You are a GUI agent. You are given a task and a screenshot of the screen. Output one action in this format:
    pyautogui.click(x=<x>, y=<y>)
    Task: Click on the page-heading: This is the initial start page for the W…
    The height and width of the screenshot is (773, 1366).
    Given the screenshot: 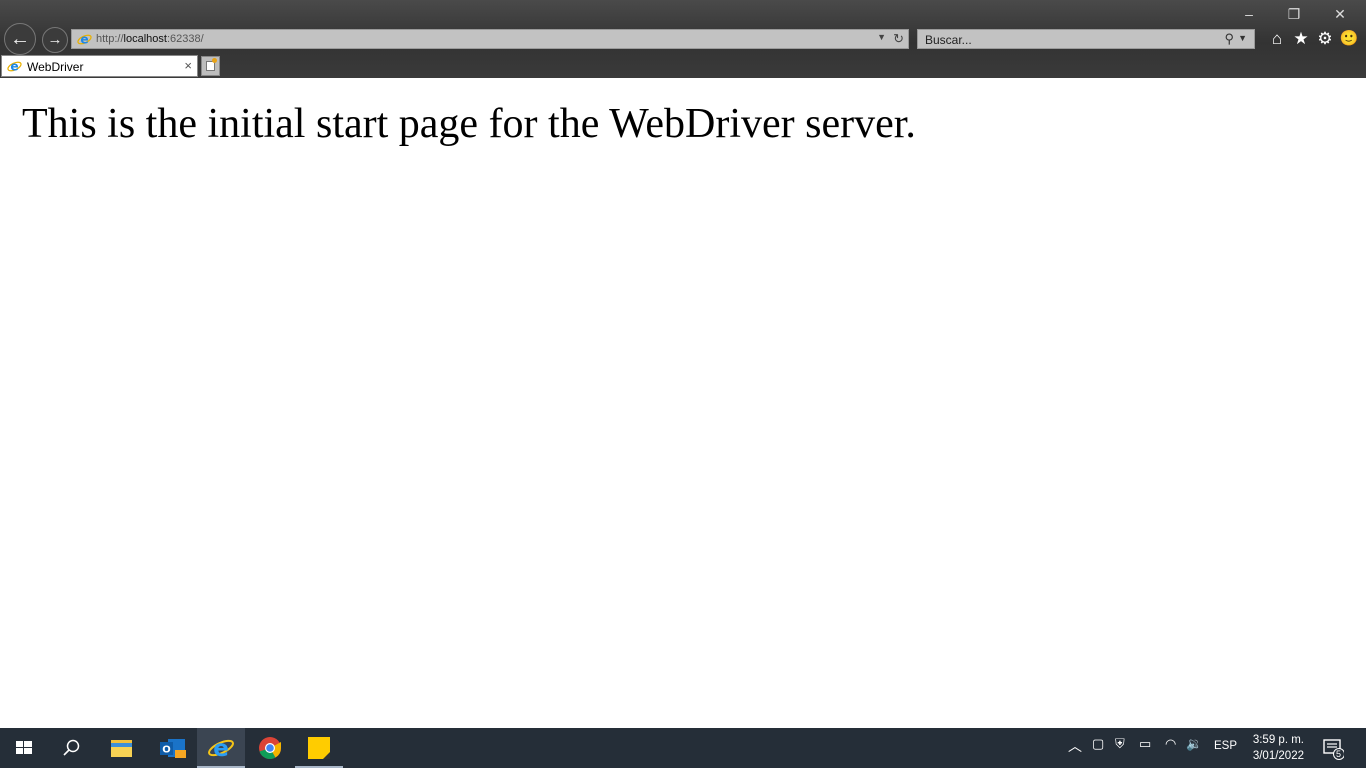 What is the action you would take?
    pyautogui.click(x=469, y=124)
    